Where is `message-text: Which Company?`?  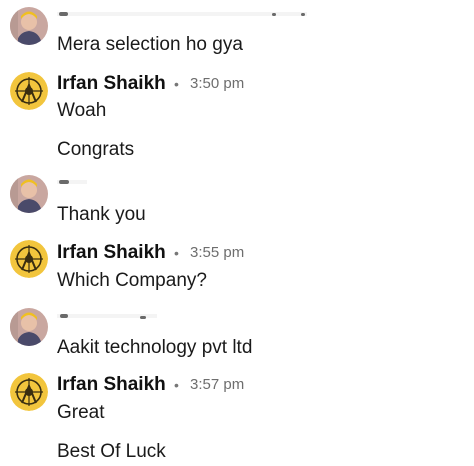 message-text: Which Company? is located at coordinates (132, 280).